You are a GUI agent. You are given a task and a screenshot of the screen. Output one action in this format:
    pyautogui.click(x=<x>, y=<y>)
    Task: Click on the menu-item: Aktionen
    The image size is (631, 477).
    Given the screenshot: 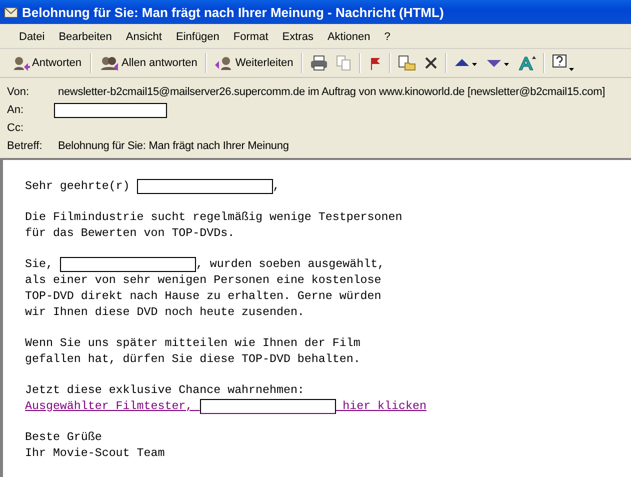 What is the action you would take?
    pyautogui.click(x=349, y=37)
    